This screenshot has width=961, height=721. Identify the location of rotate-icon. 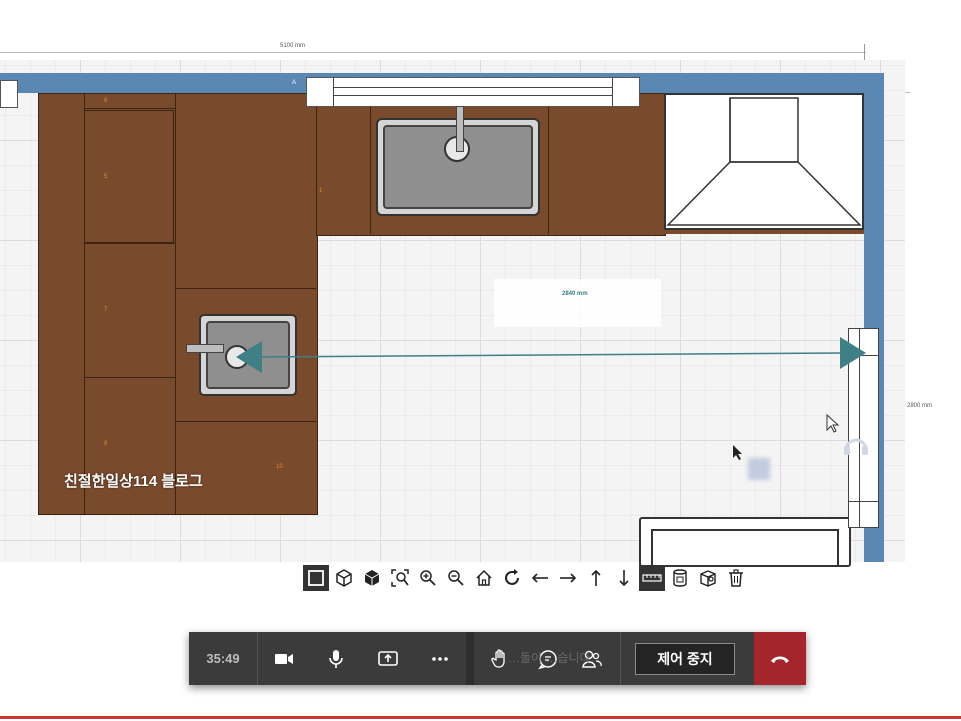
(512, 578).